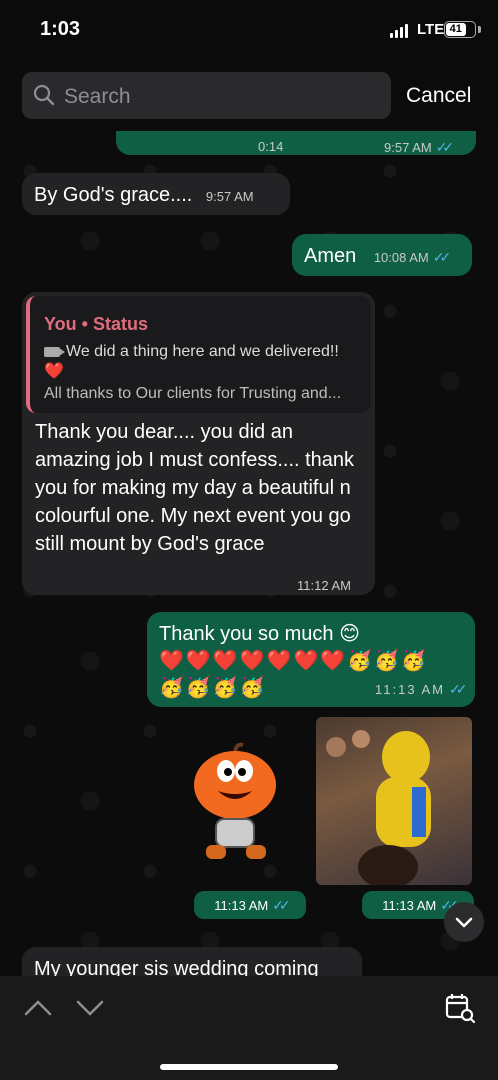 This screenshot has width=498, height=1080. Describe the element at coordinates (313, 688) in the screenshot. I see `emoji-row-2: 🥳🥳🥳🥳 11:13 AM ✓✓` at that location.